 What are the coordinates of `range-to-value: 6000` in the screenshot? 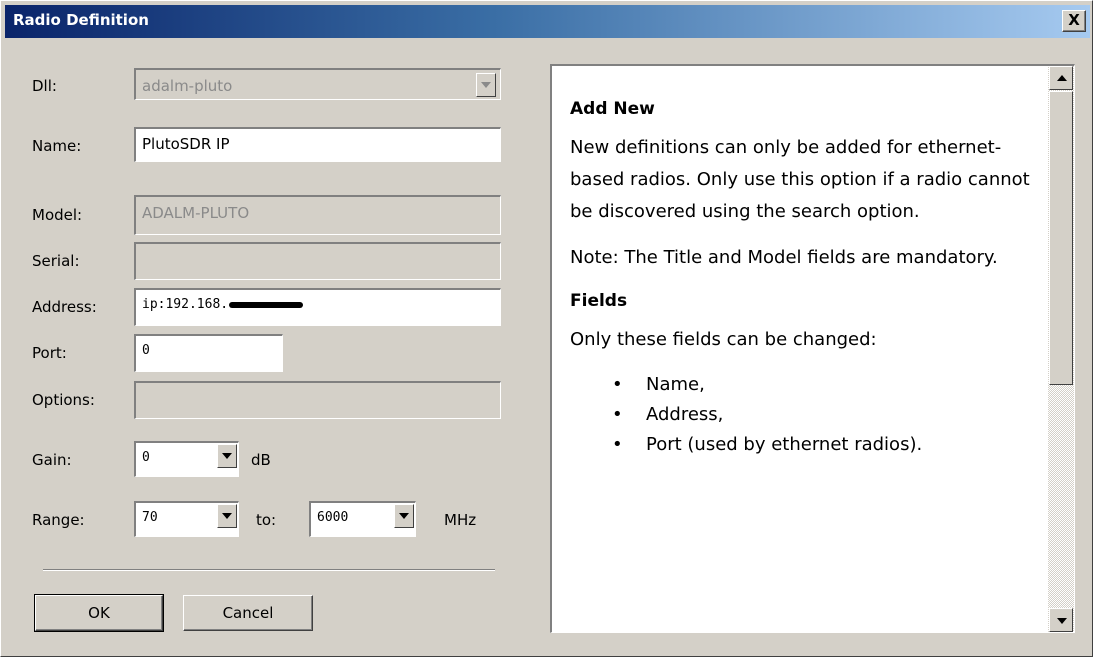 It's located at (333, 517).